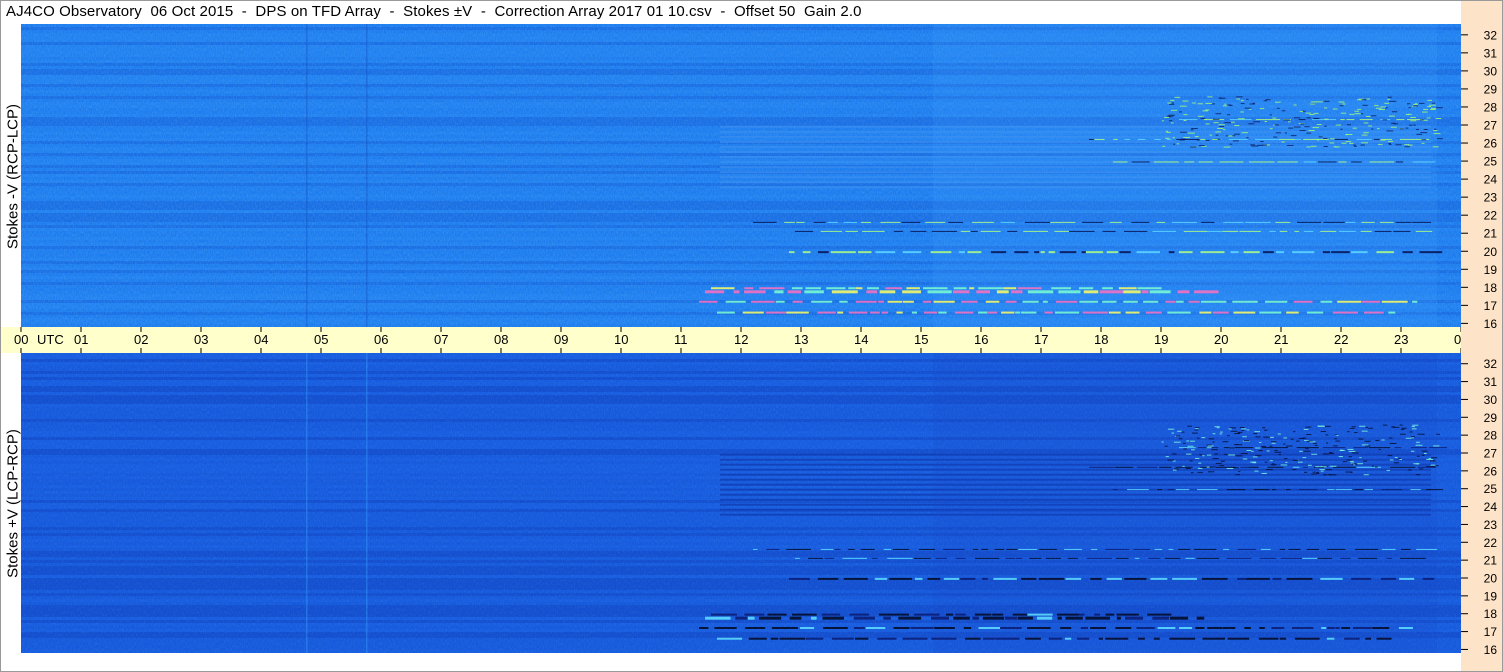  What do you see at coordinates (261, 339) in the screenshot?
I see `time-tick-label: 04` at bounding box center [261, 339].